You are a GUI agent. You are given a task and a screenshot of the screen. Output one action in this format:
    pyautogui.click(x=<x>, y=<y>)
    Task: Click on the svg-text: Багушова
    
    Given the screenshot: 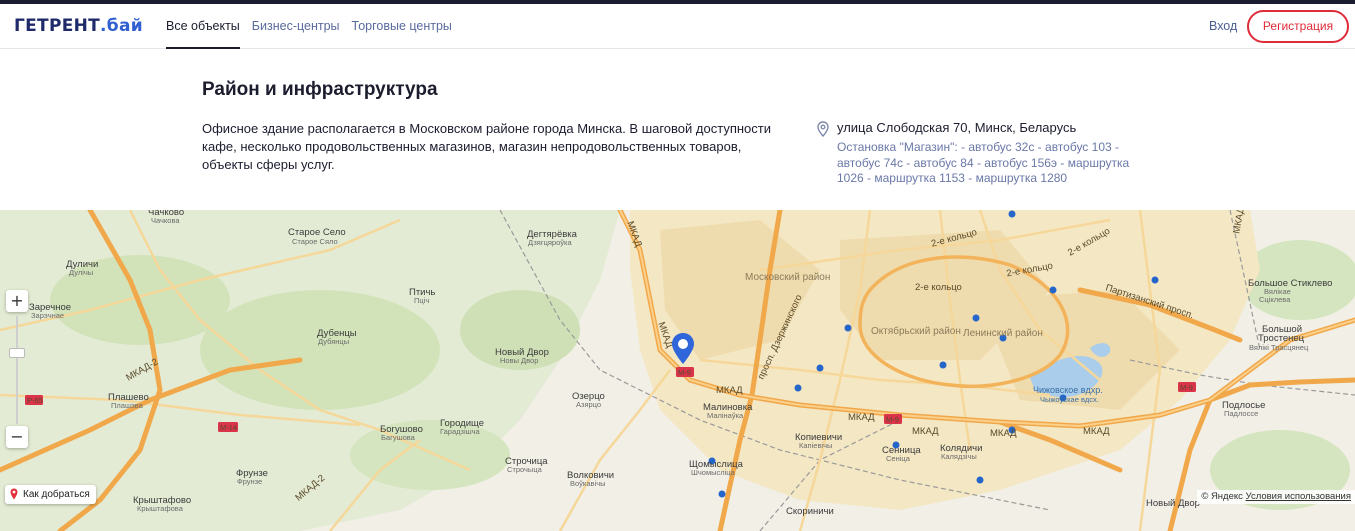 What is the action you would take?
    pyautogui.click(x=398, y=437)
    